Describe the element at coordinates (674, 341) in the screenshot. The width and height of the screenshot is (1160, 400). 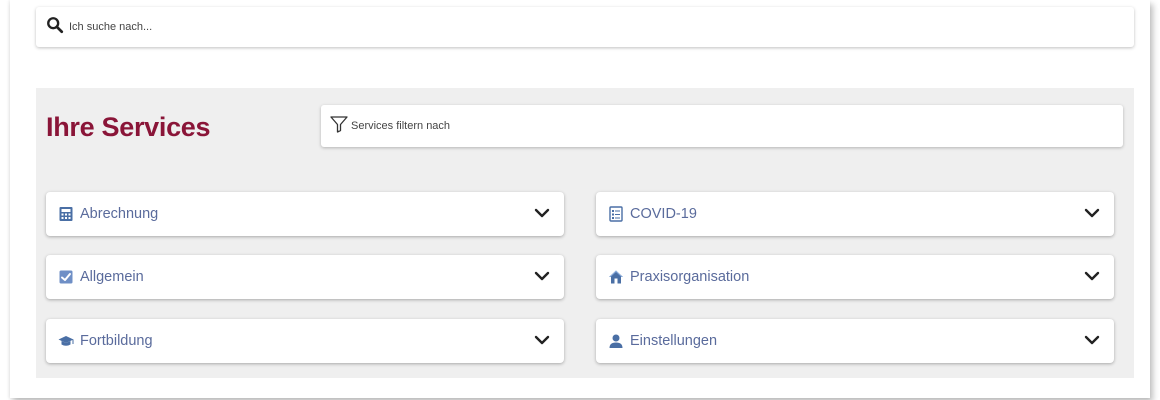
I see `service-card-label: Einstellungen` at that location.